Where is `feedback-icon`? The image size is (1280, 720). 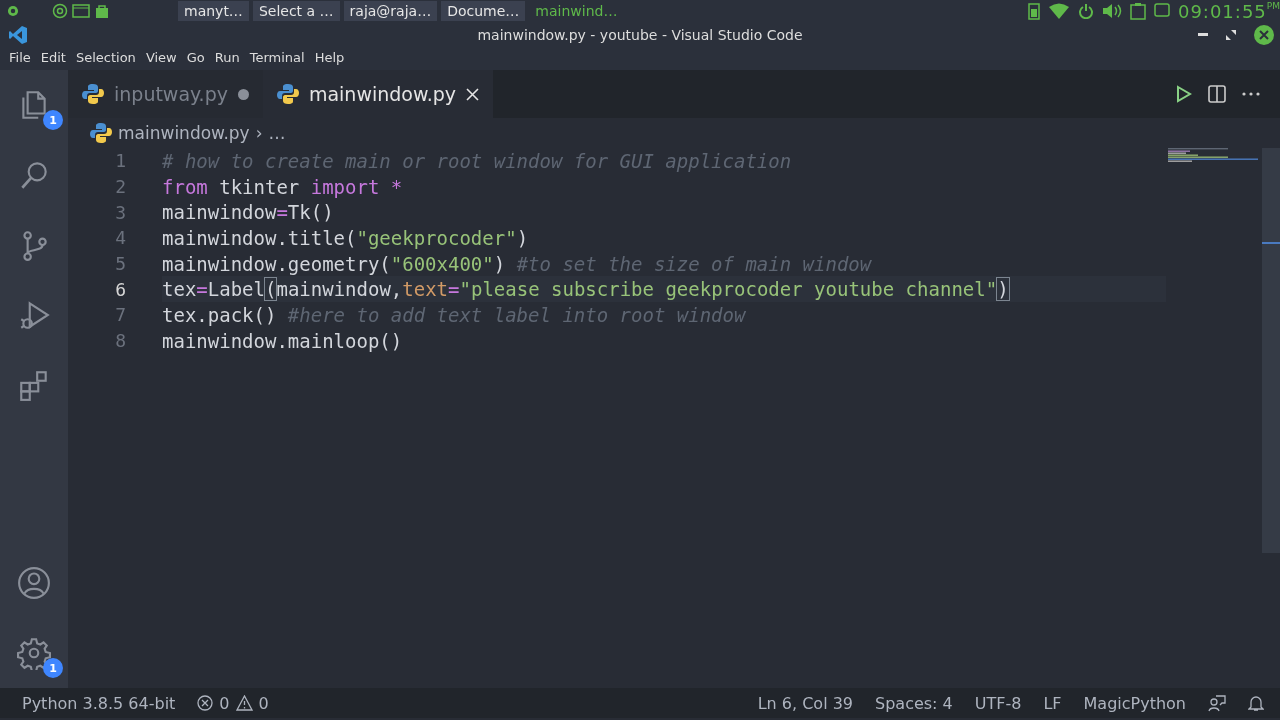
feedback-icon is located at coordinates (1217, 703).